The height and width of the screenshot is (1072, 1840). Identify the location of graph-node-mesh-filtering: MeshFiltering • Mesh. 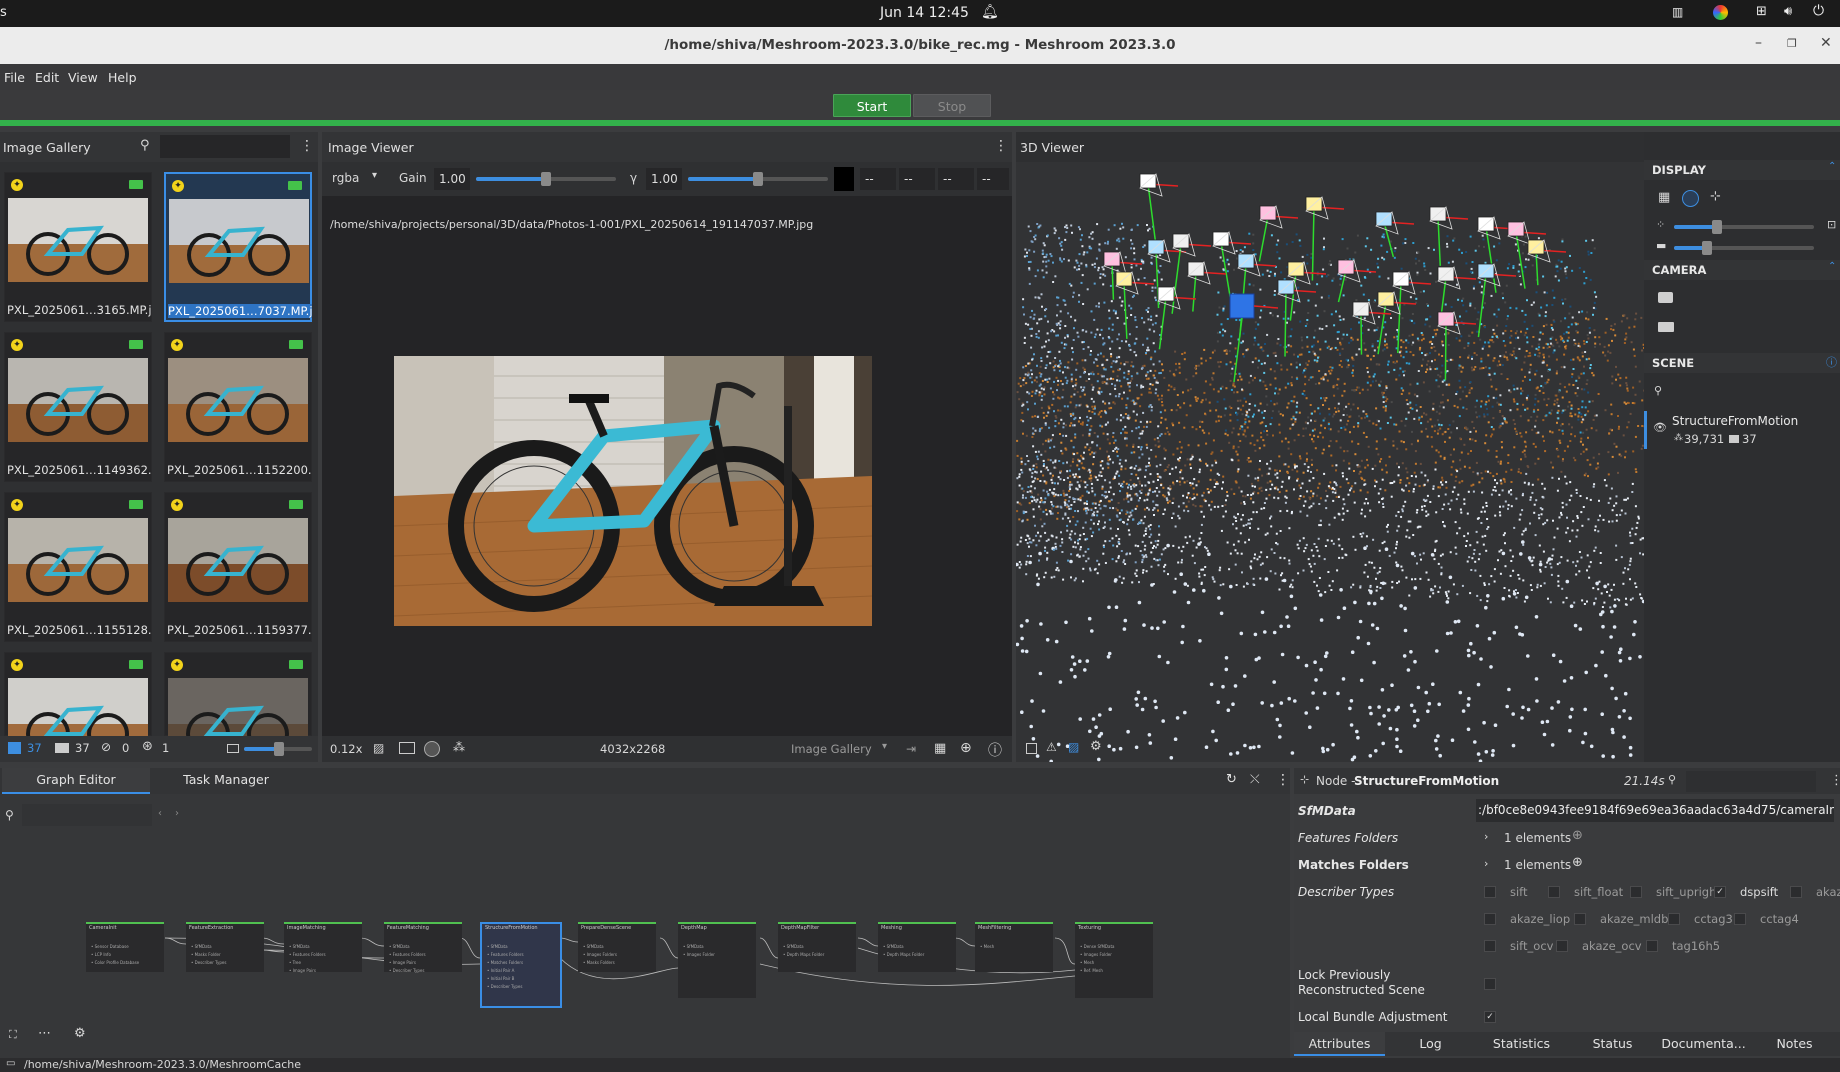
(1014, 947).